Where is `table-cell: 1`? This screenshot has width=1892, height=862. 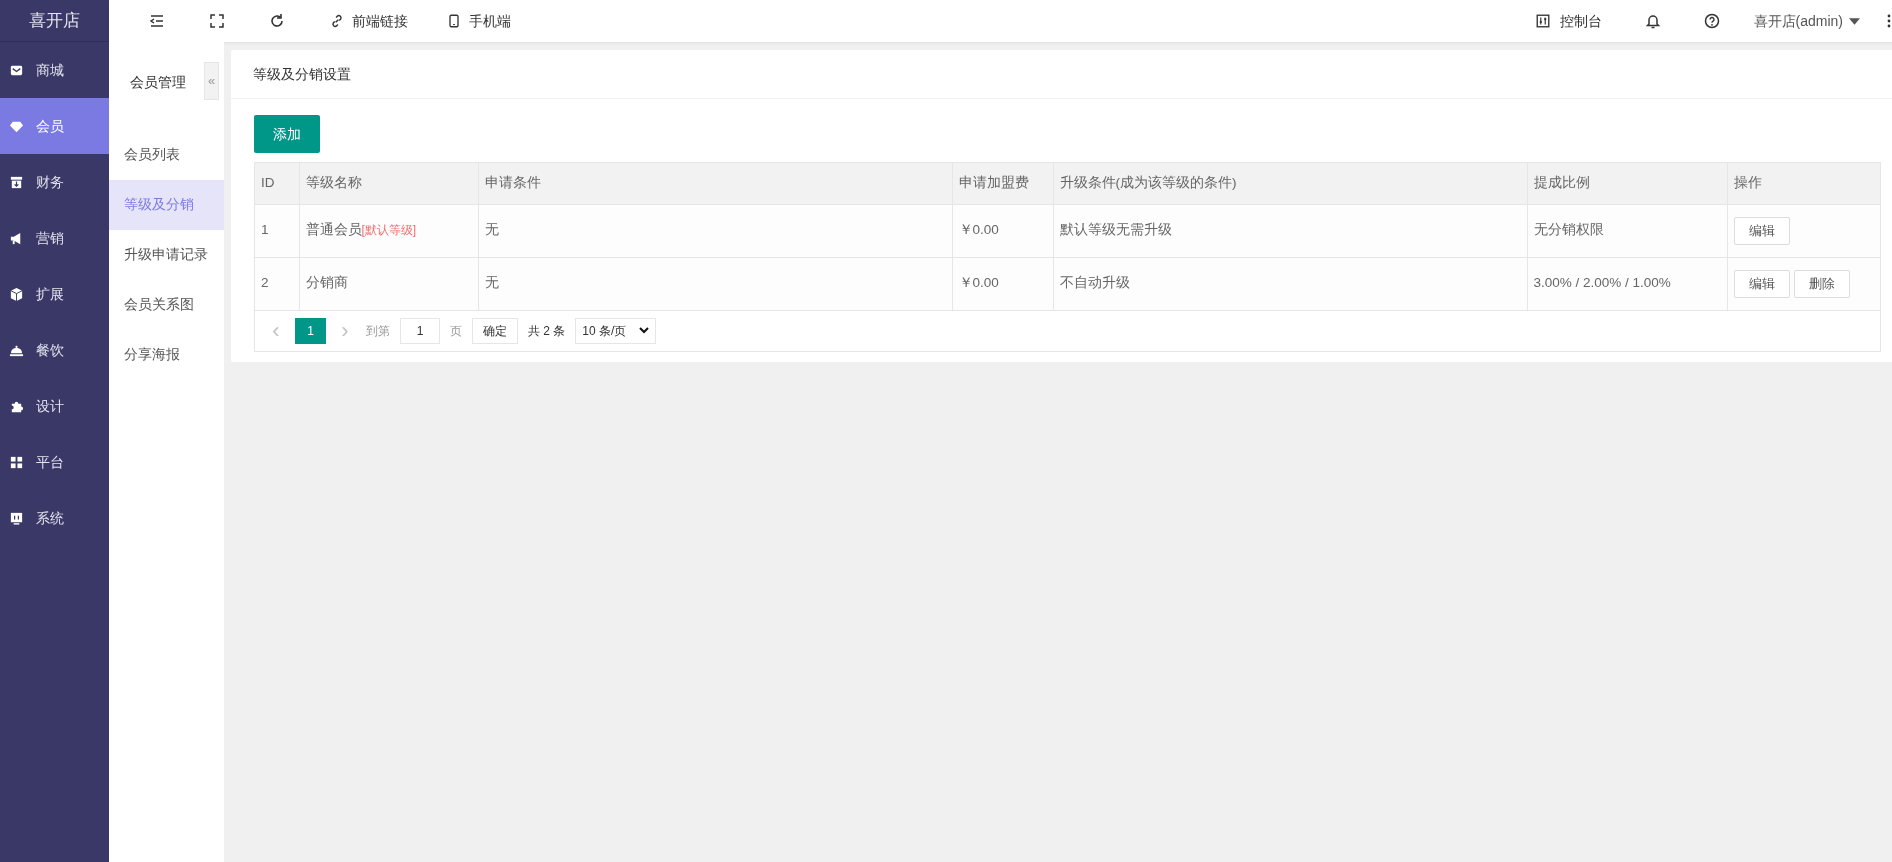 table-cell: 1 is located at coordinates (277, 230).